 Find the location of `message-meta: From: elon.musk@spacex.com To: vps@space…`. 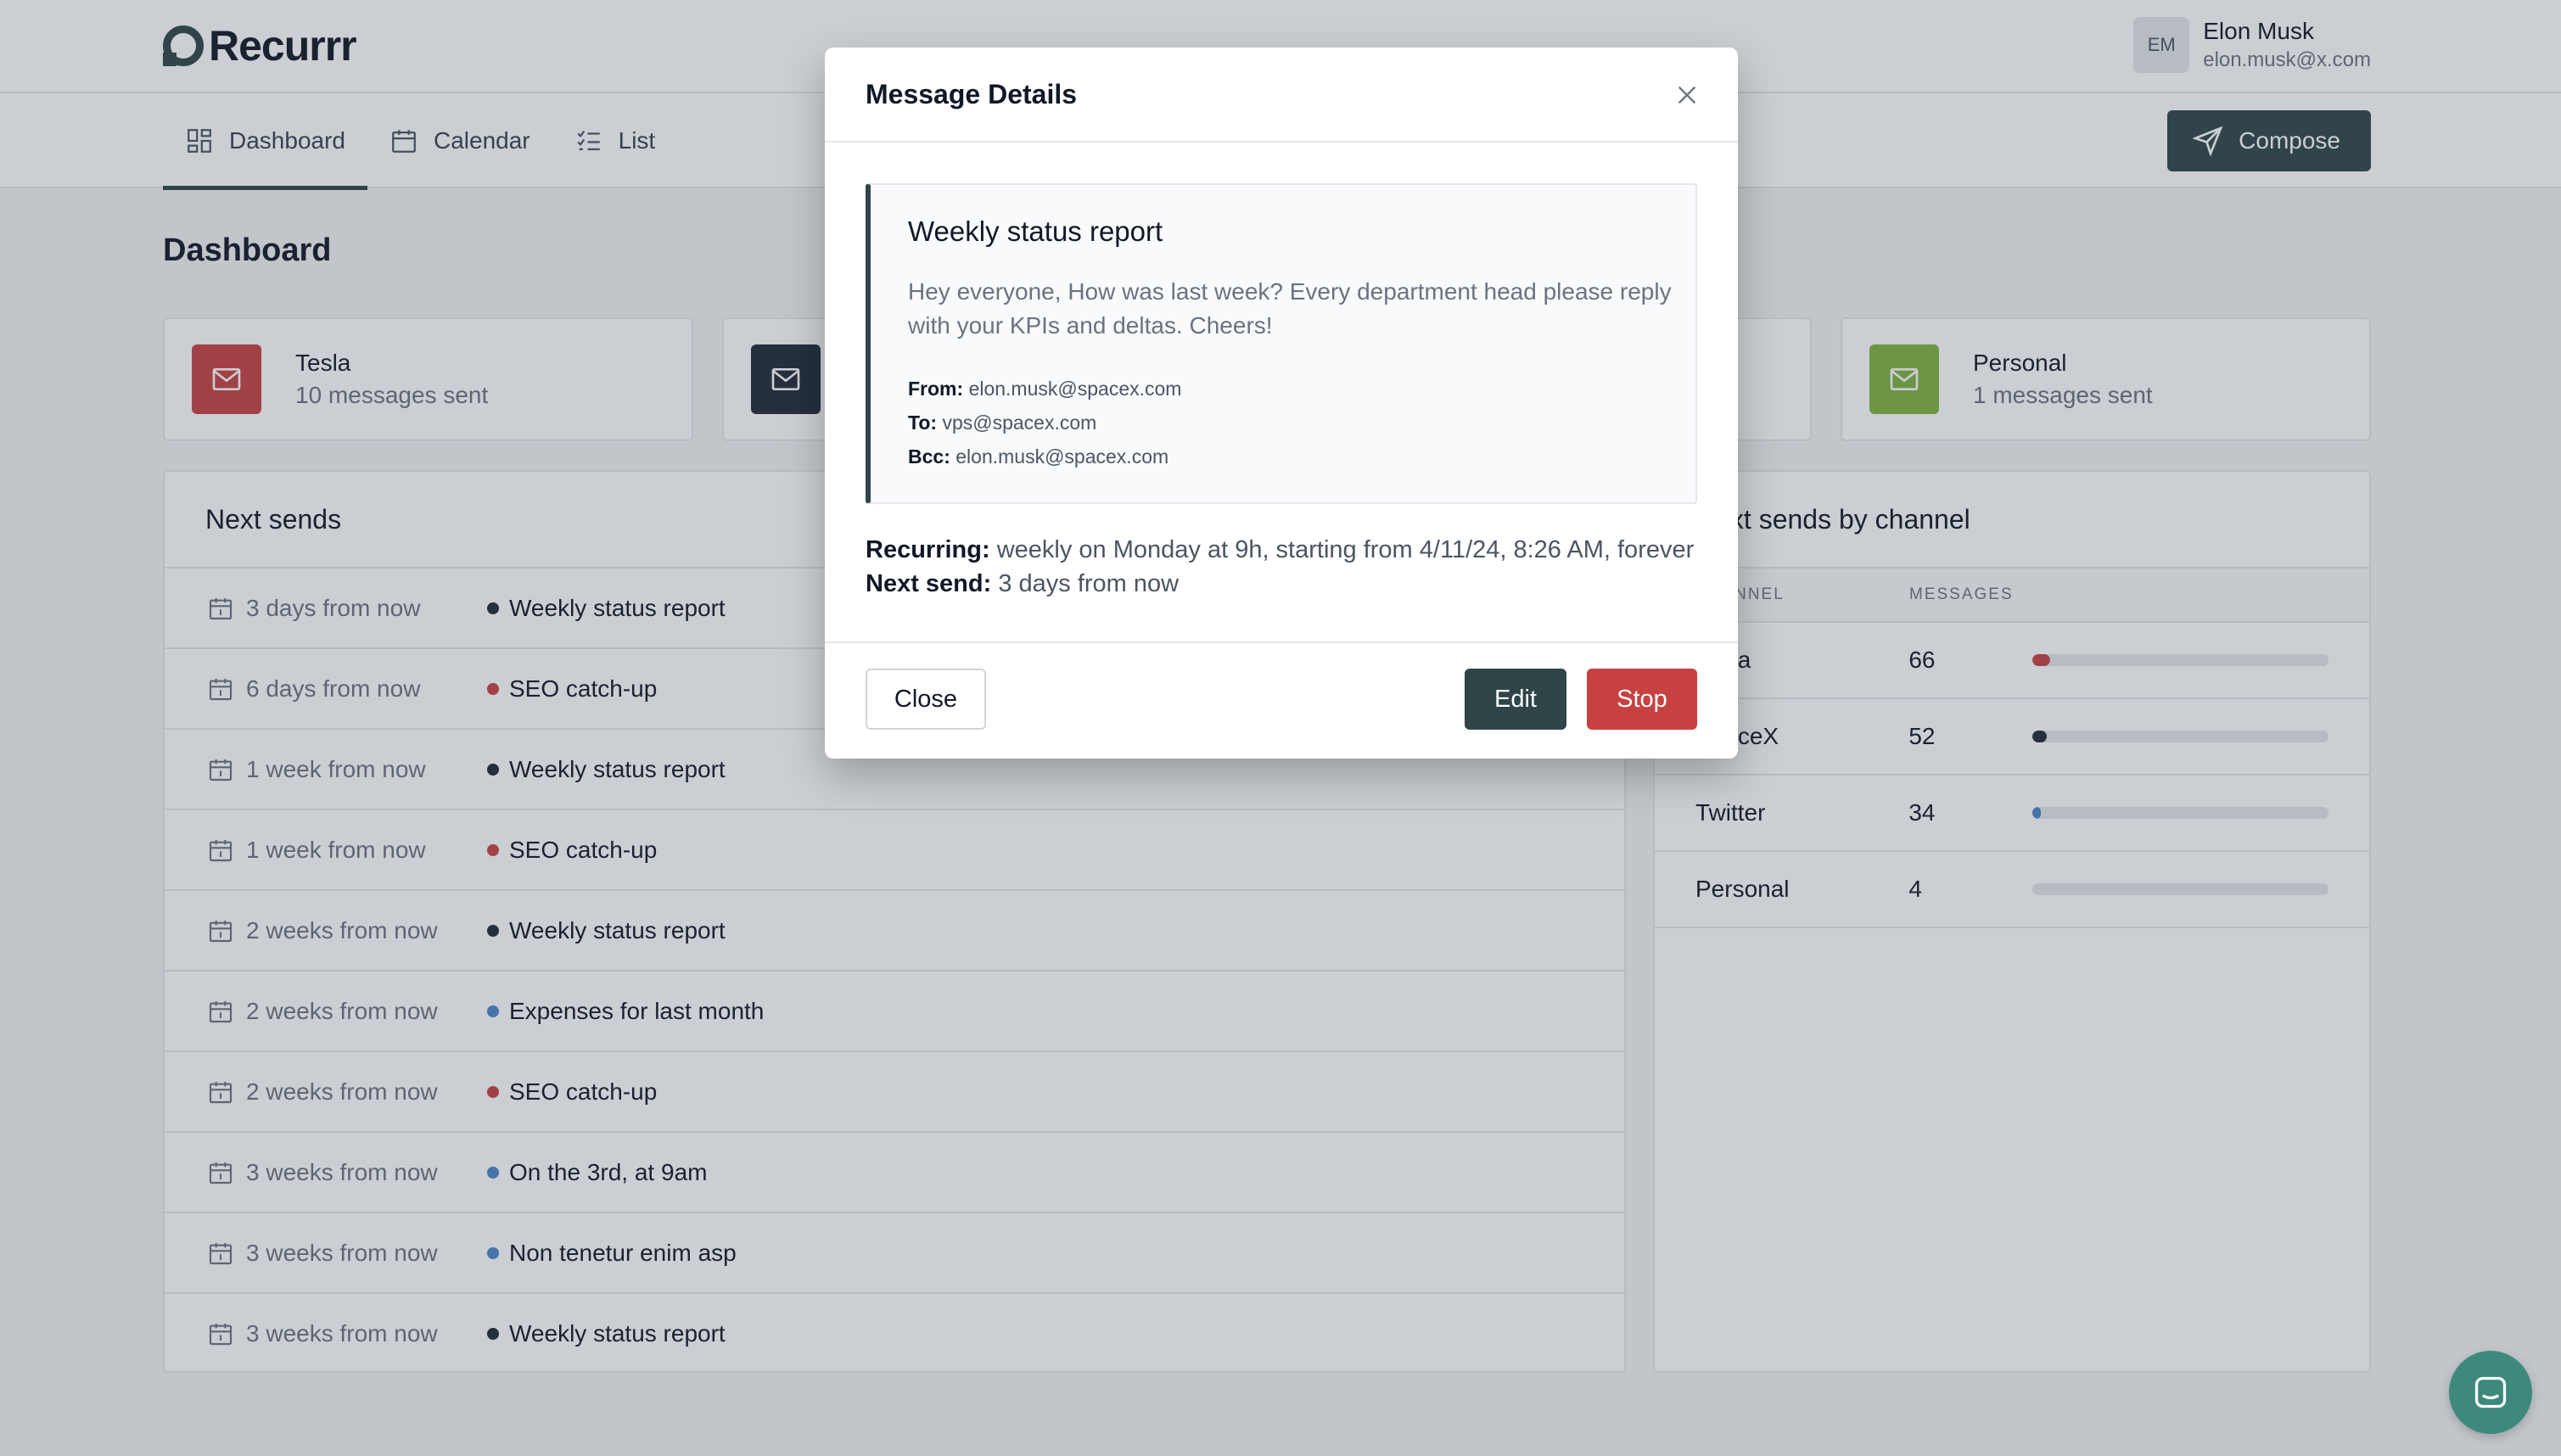

message-meta: From: elon.musk@spacex.com To: vps@space… is located at coordinates (1283, 423).